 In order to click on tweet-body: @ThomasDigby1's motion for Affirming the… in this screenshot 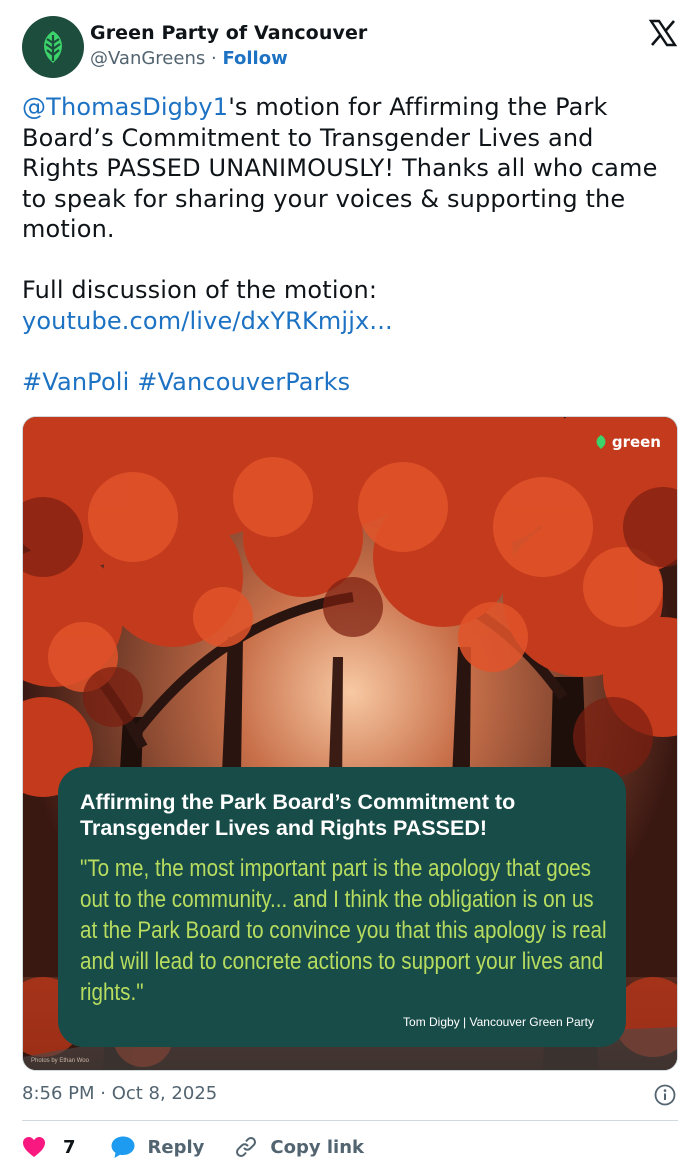, I will do `click(342, 168)`.